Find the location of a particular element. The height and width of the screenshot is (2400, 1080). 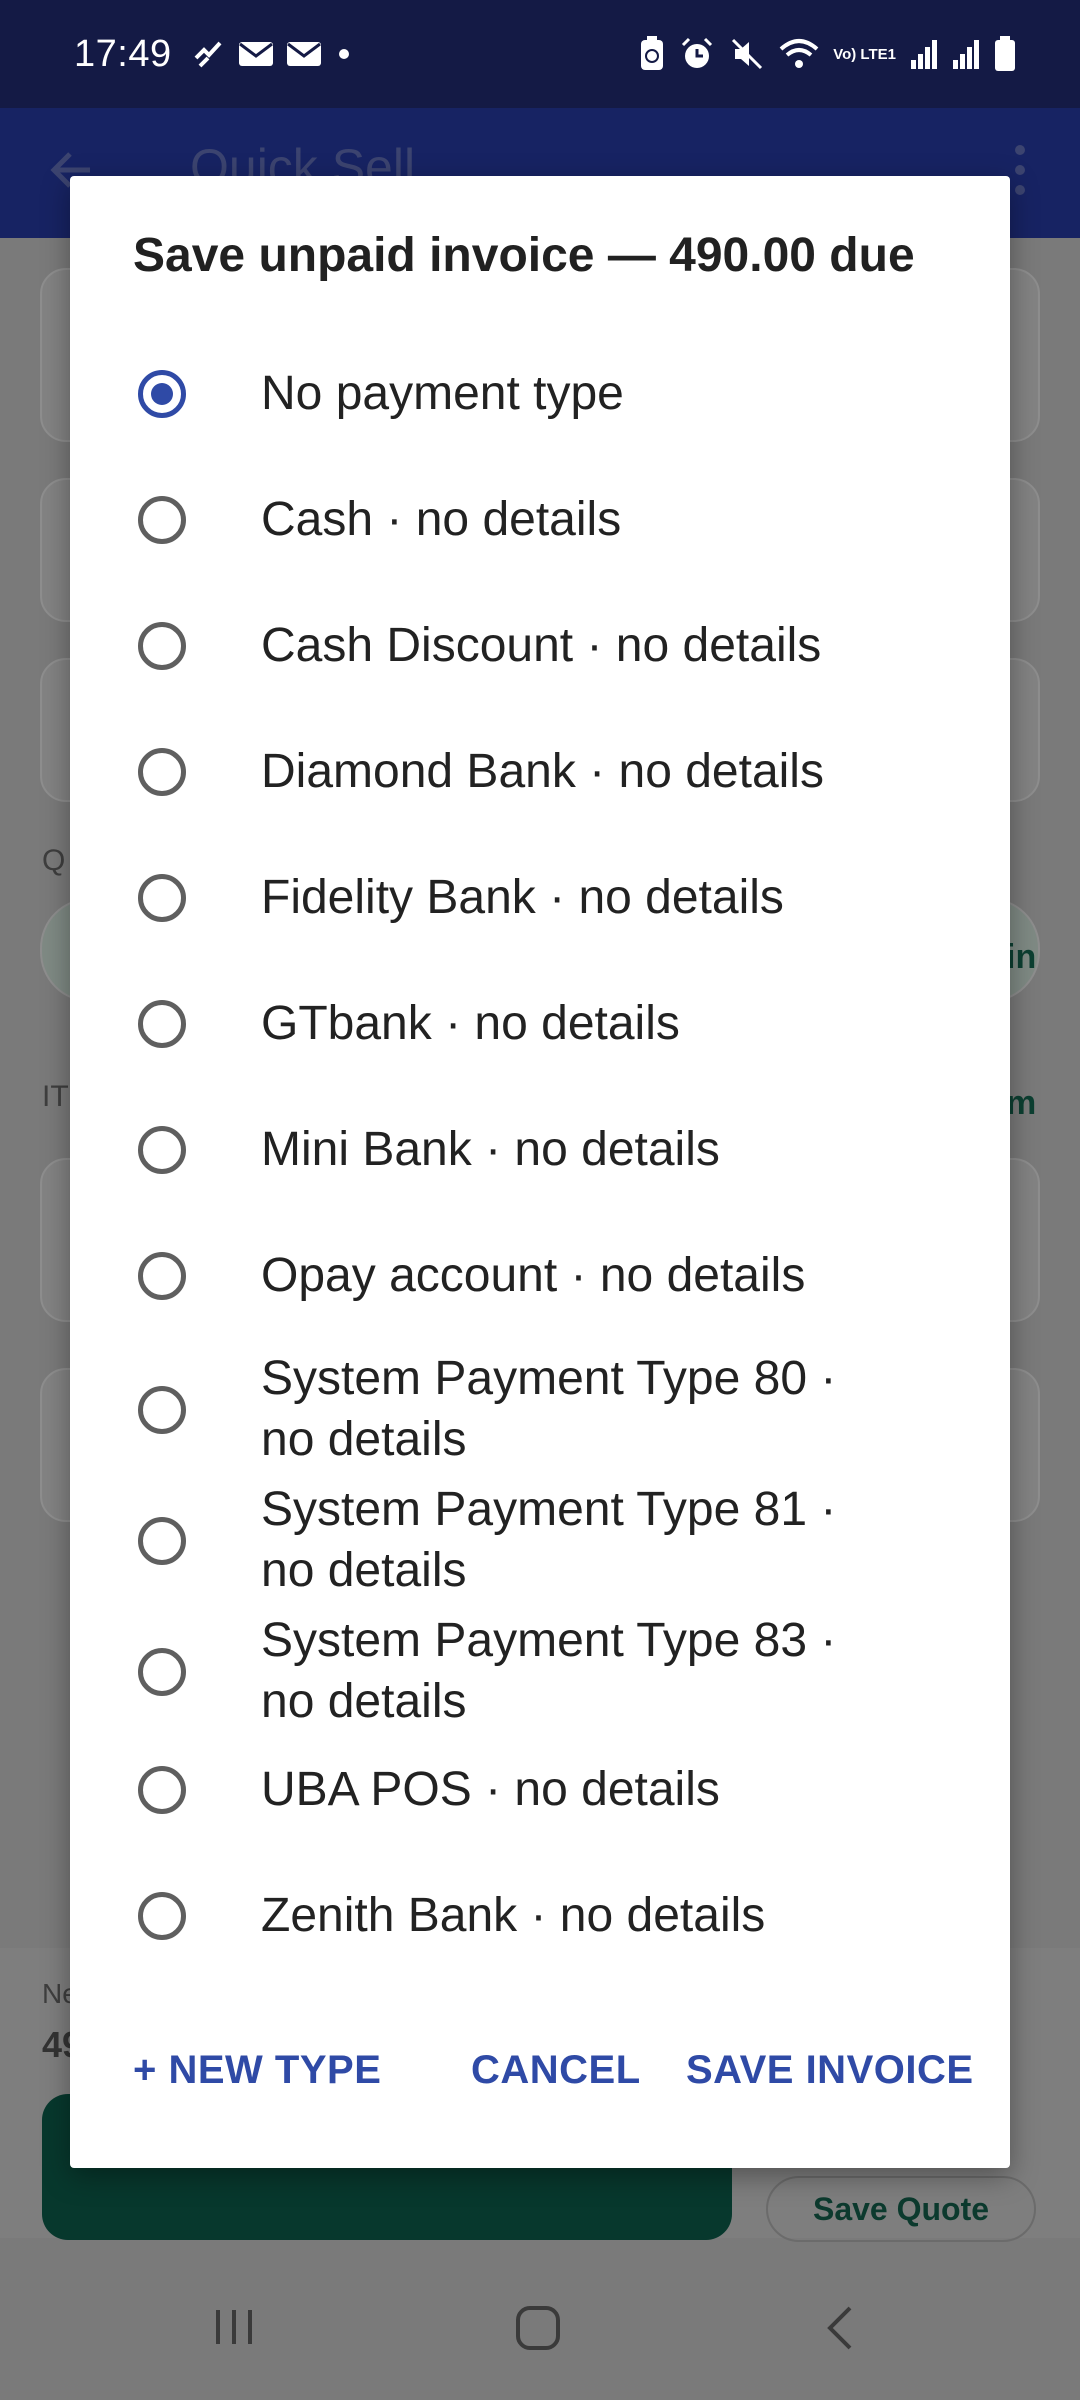

payment-option: No payment type is located at coordinates (540, 394).